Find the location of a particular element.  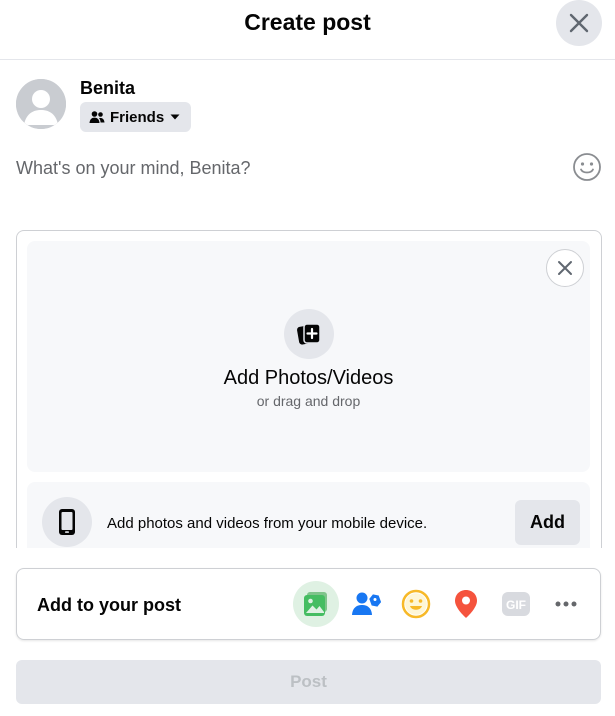

mobile-phone-icon is located at coordinates (67, 522).